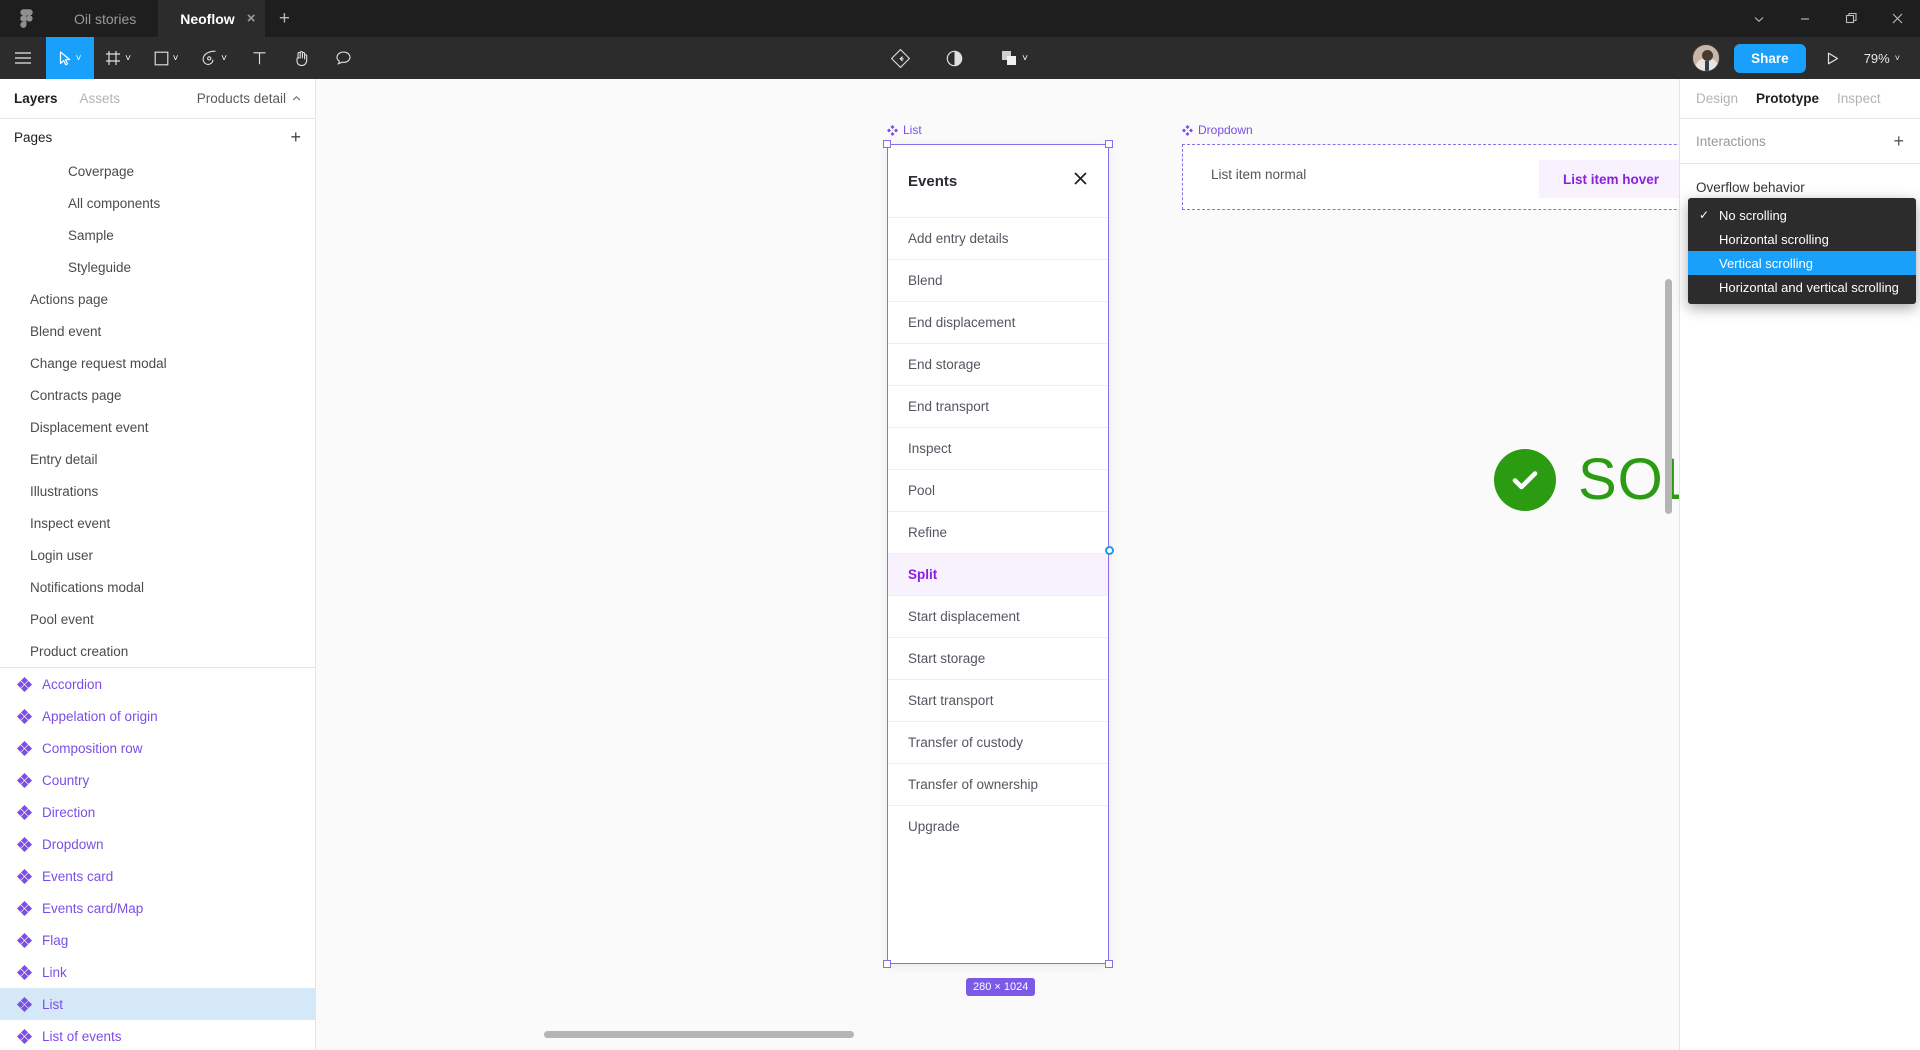 This screenshot has width=1920, height=1050. Describe the element at coordinates (214, 58) in the screenshot. I see `pen-tool: ˅` at that location.